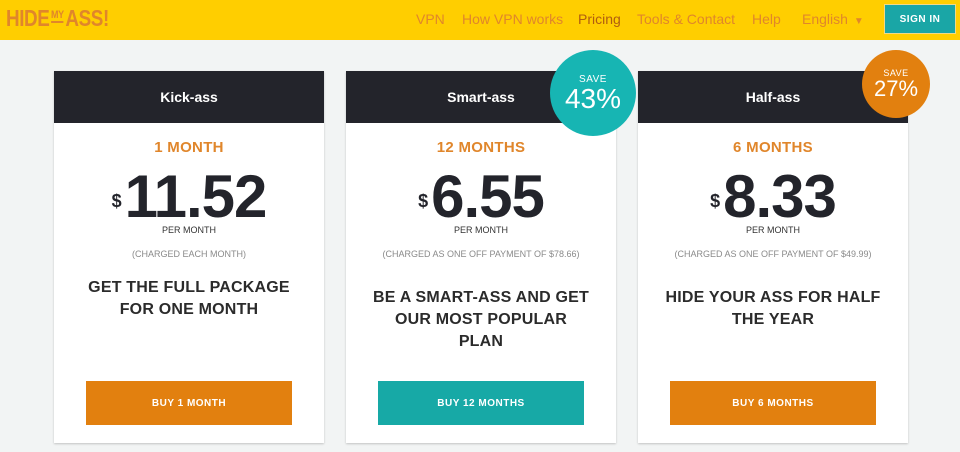  I want to click on logo-text-ass: ASS!, so click(87, 18).